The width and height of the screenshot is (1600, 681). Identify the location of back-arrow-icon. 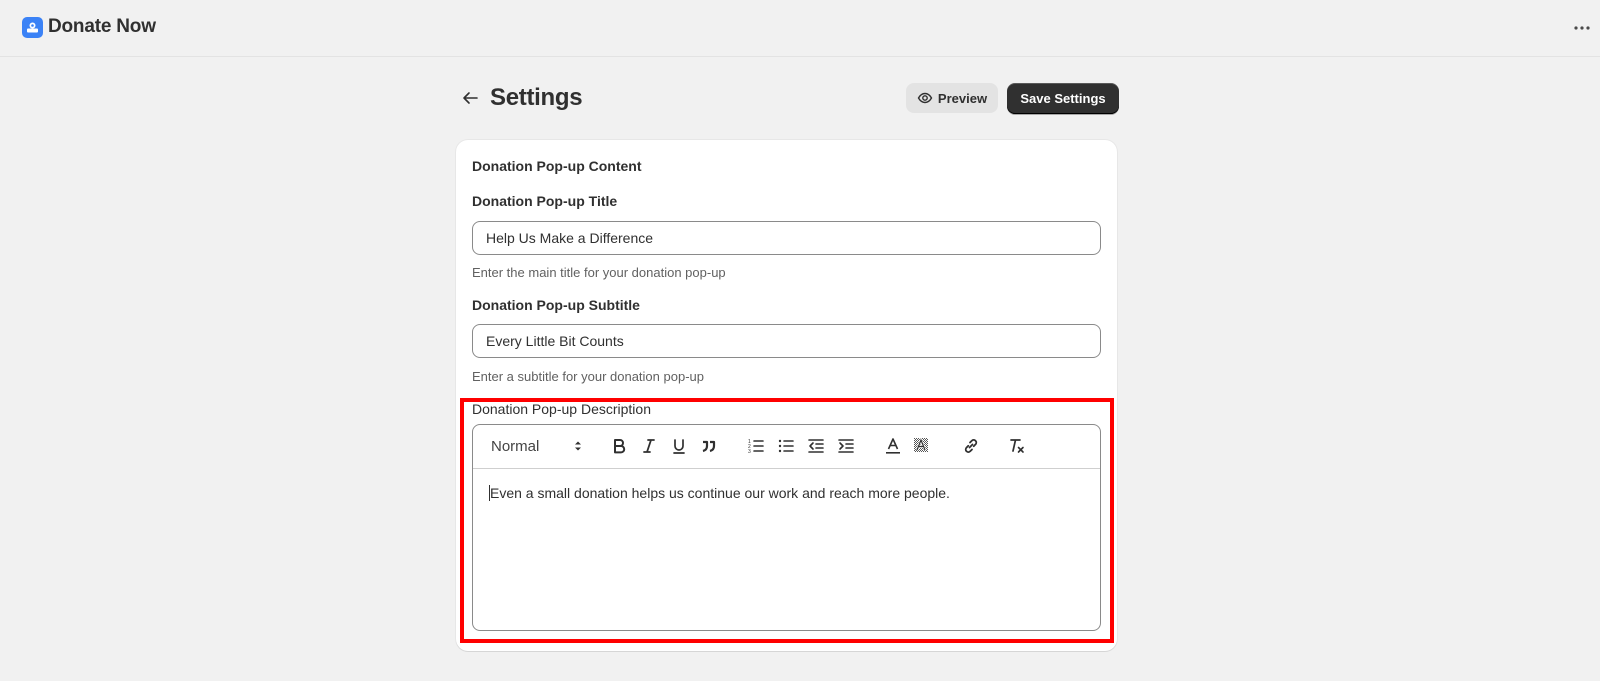
(470, 98).